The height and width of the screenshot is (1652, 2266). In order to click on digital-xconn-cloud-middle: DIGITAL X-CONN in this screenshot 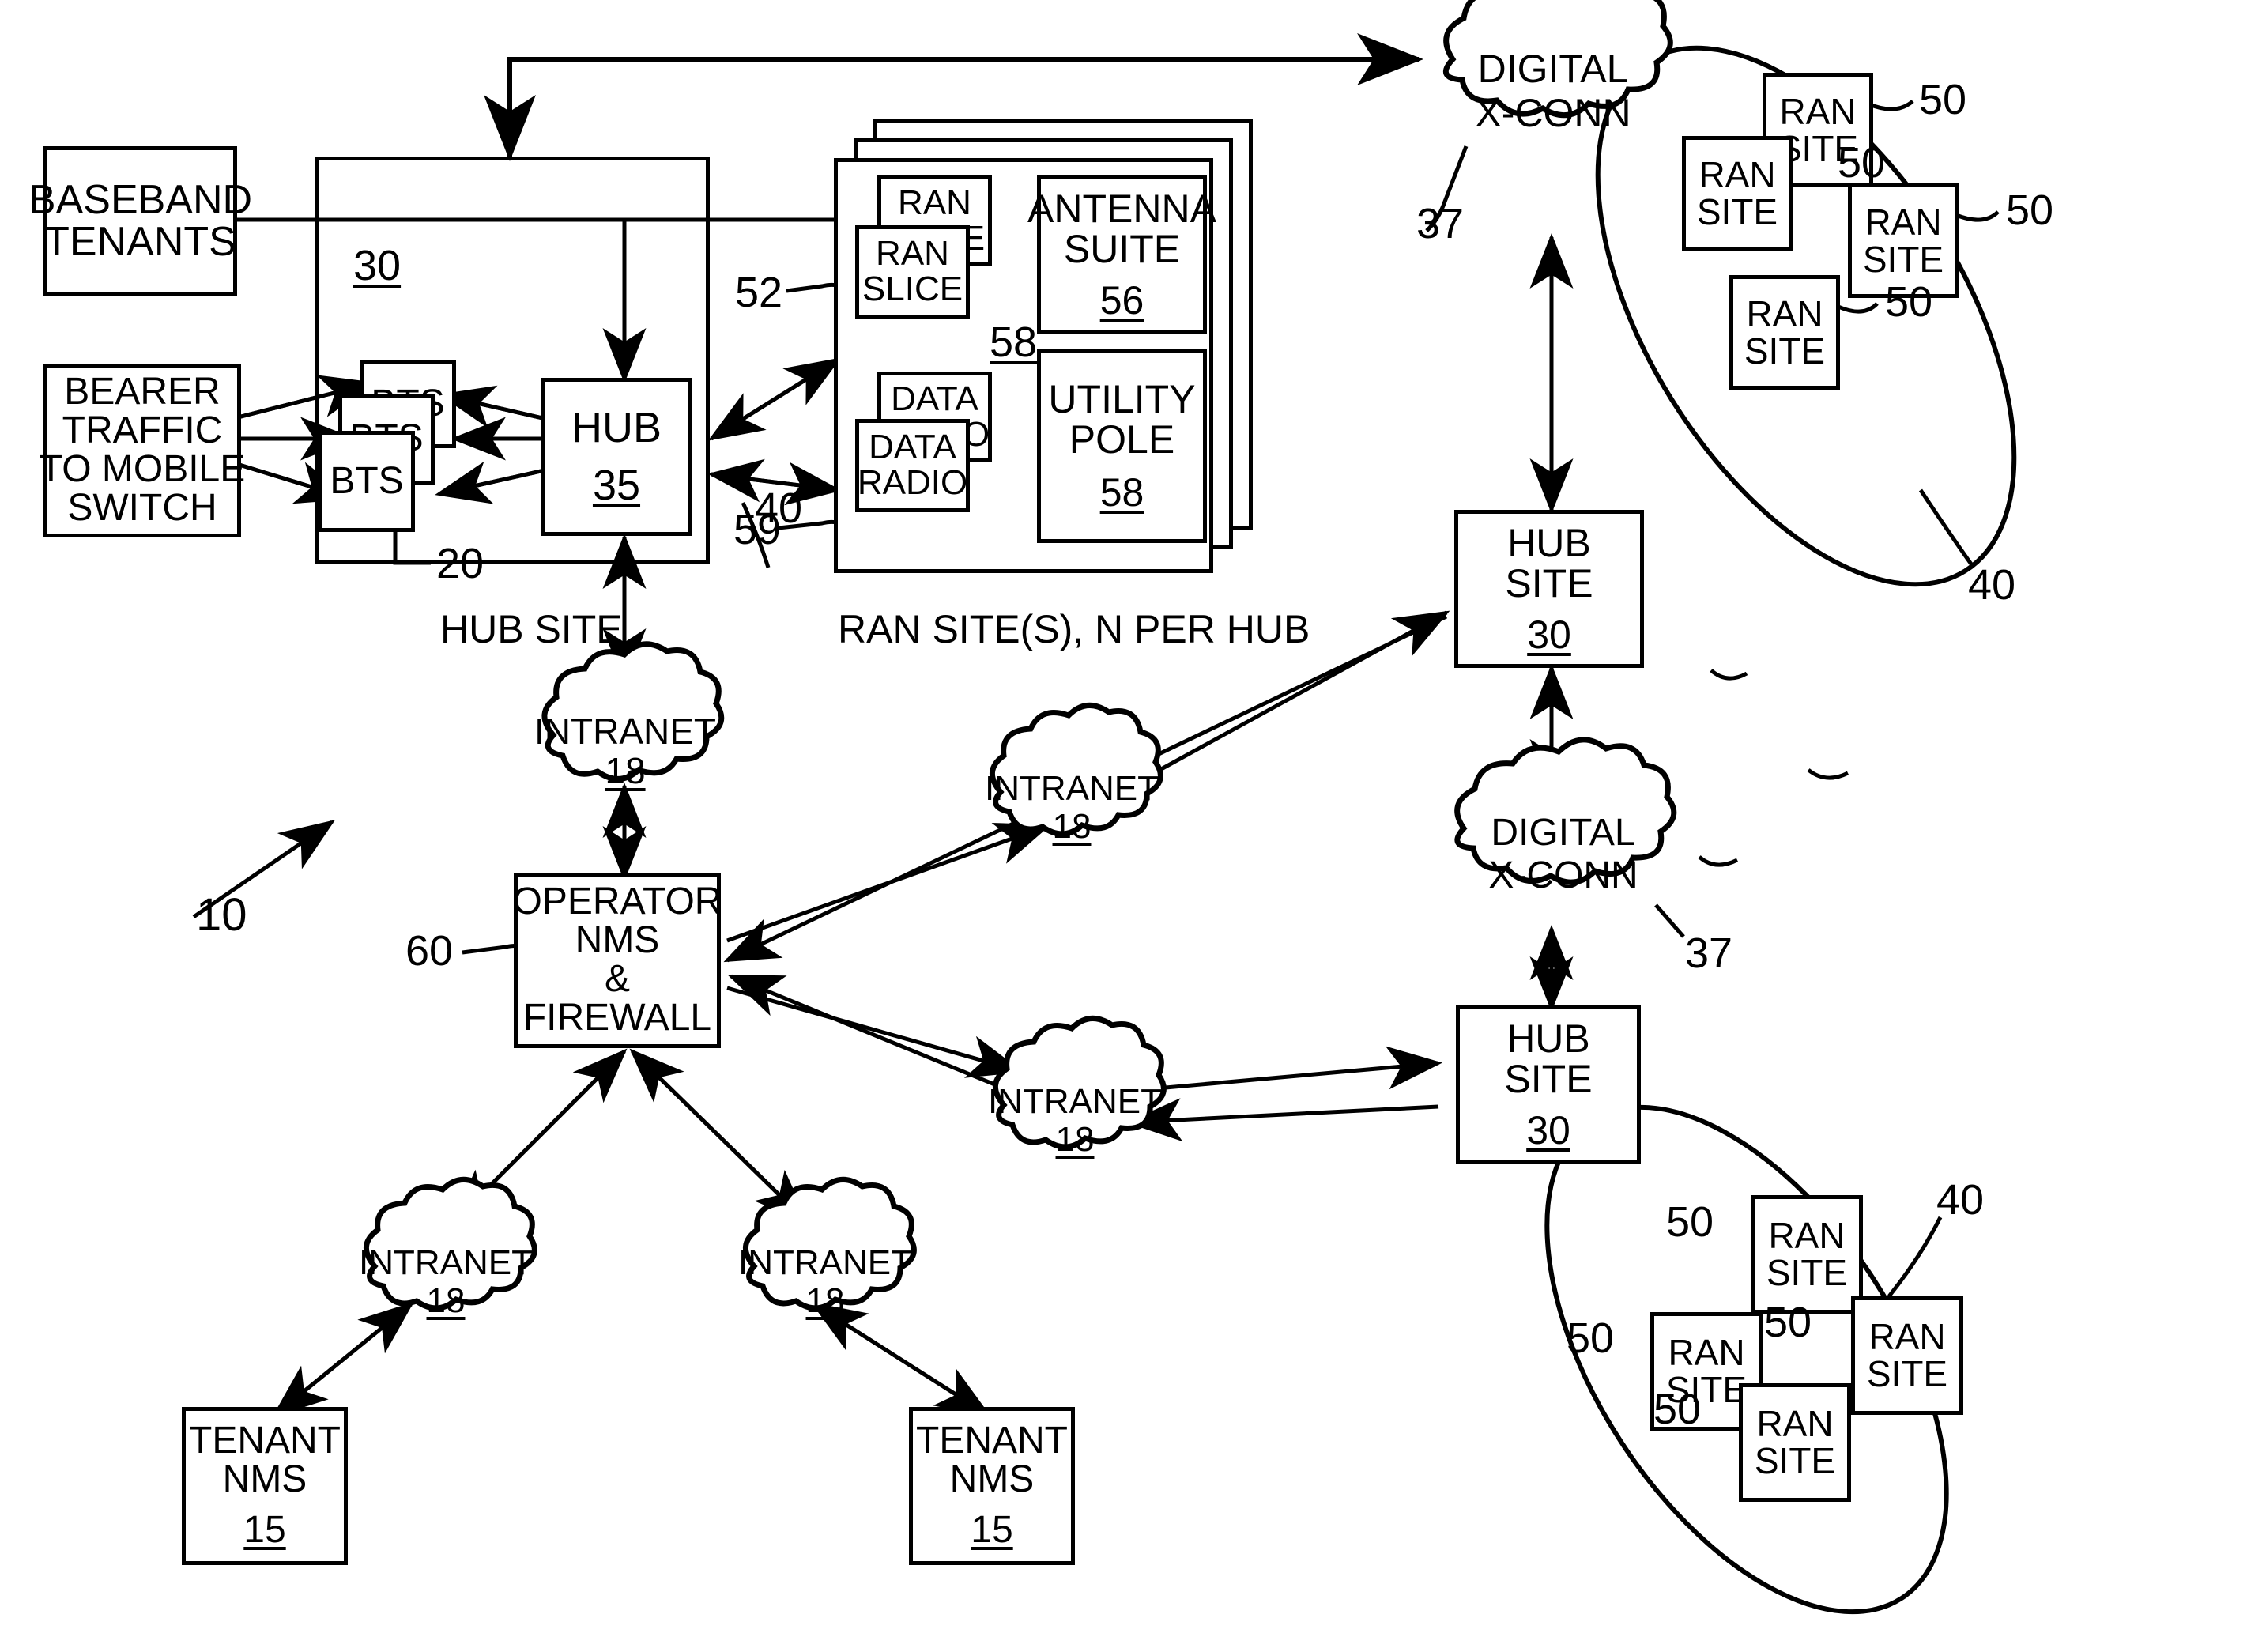, I will do `click(1563, 855)`.